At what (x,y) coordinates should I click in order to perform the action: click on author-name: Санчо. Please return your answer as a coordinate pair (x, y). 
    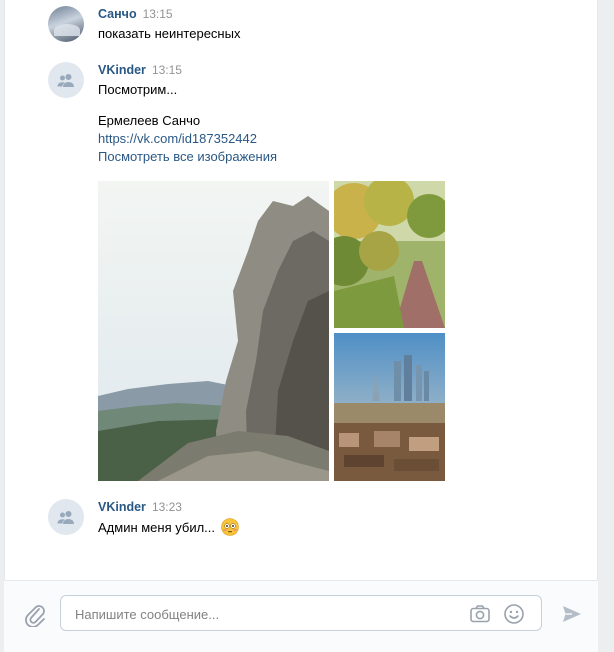
    Looking at the image, I should click on (117, 14).